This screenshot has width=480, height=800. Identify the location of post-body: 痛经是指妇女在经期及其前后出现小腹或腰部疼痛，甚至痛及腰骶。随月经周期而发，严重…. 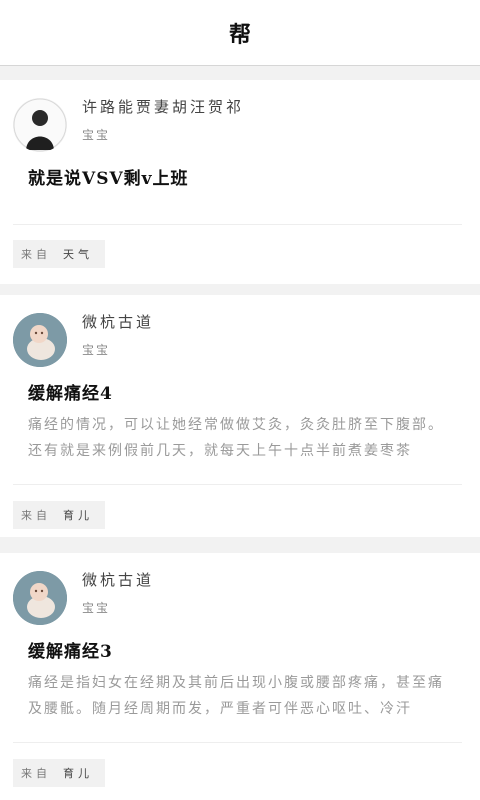
(236, 696).